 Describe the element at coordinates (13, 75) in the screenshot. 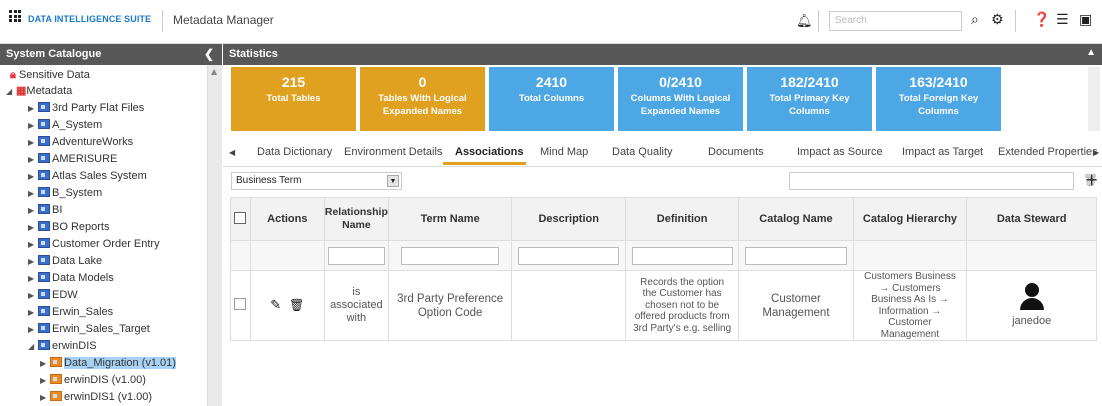

I see `lock-icon: 🔒︎` at that location.